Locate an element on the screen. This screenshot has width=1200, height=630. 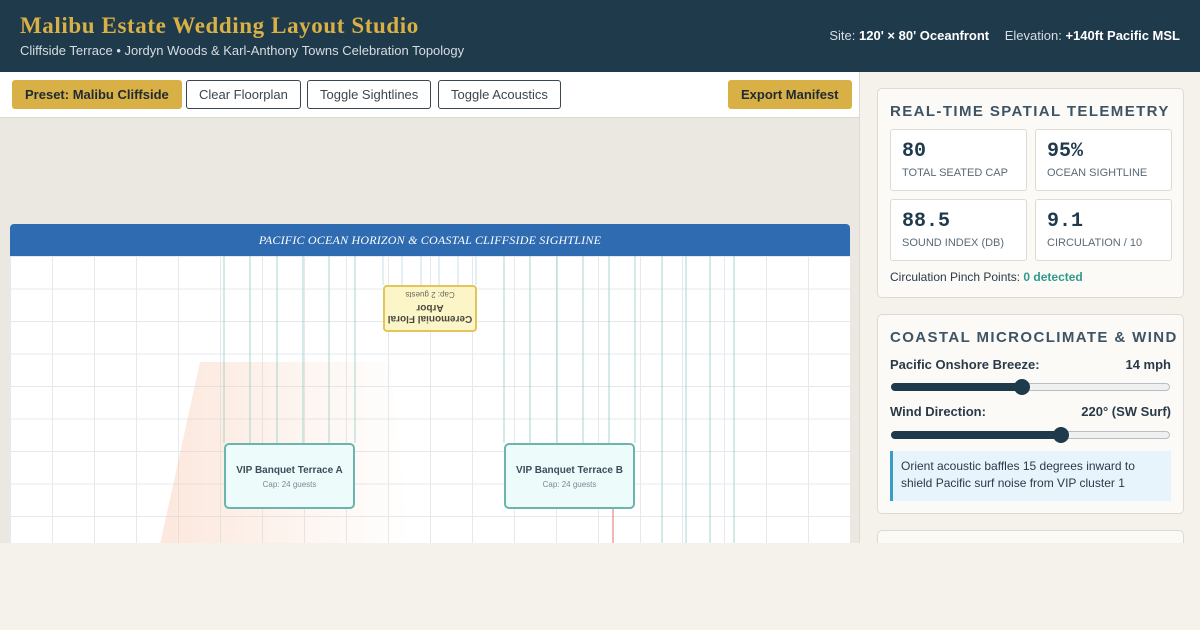
metric-value: 95% is located at coordinates (1065, 151).